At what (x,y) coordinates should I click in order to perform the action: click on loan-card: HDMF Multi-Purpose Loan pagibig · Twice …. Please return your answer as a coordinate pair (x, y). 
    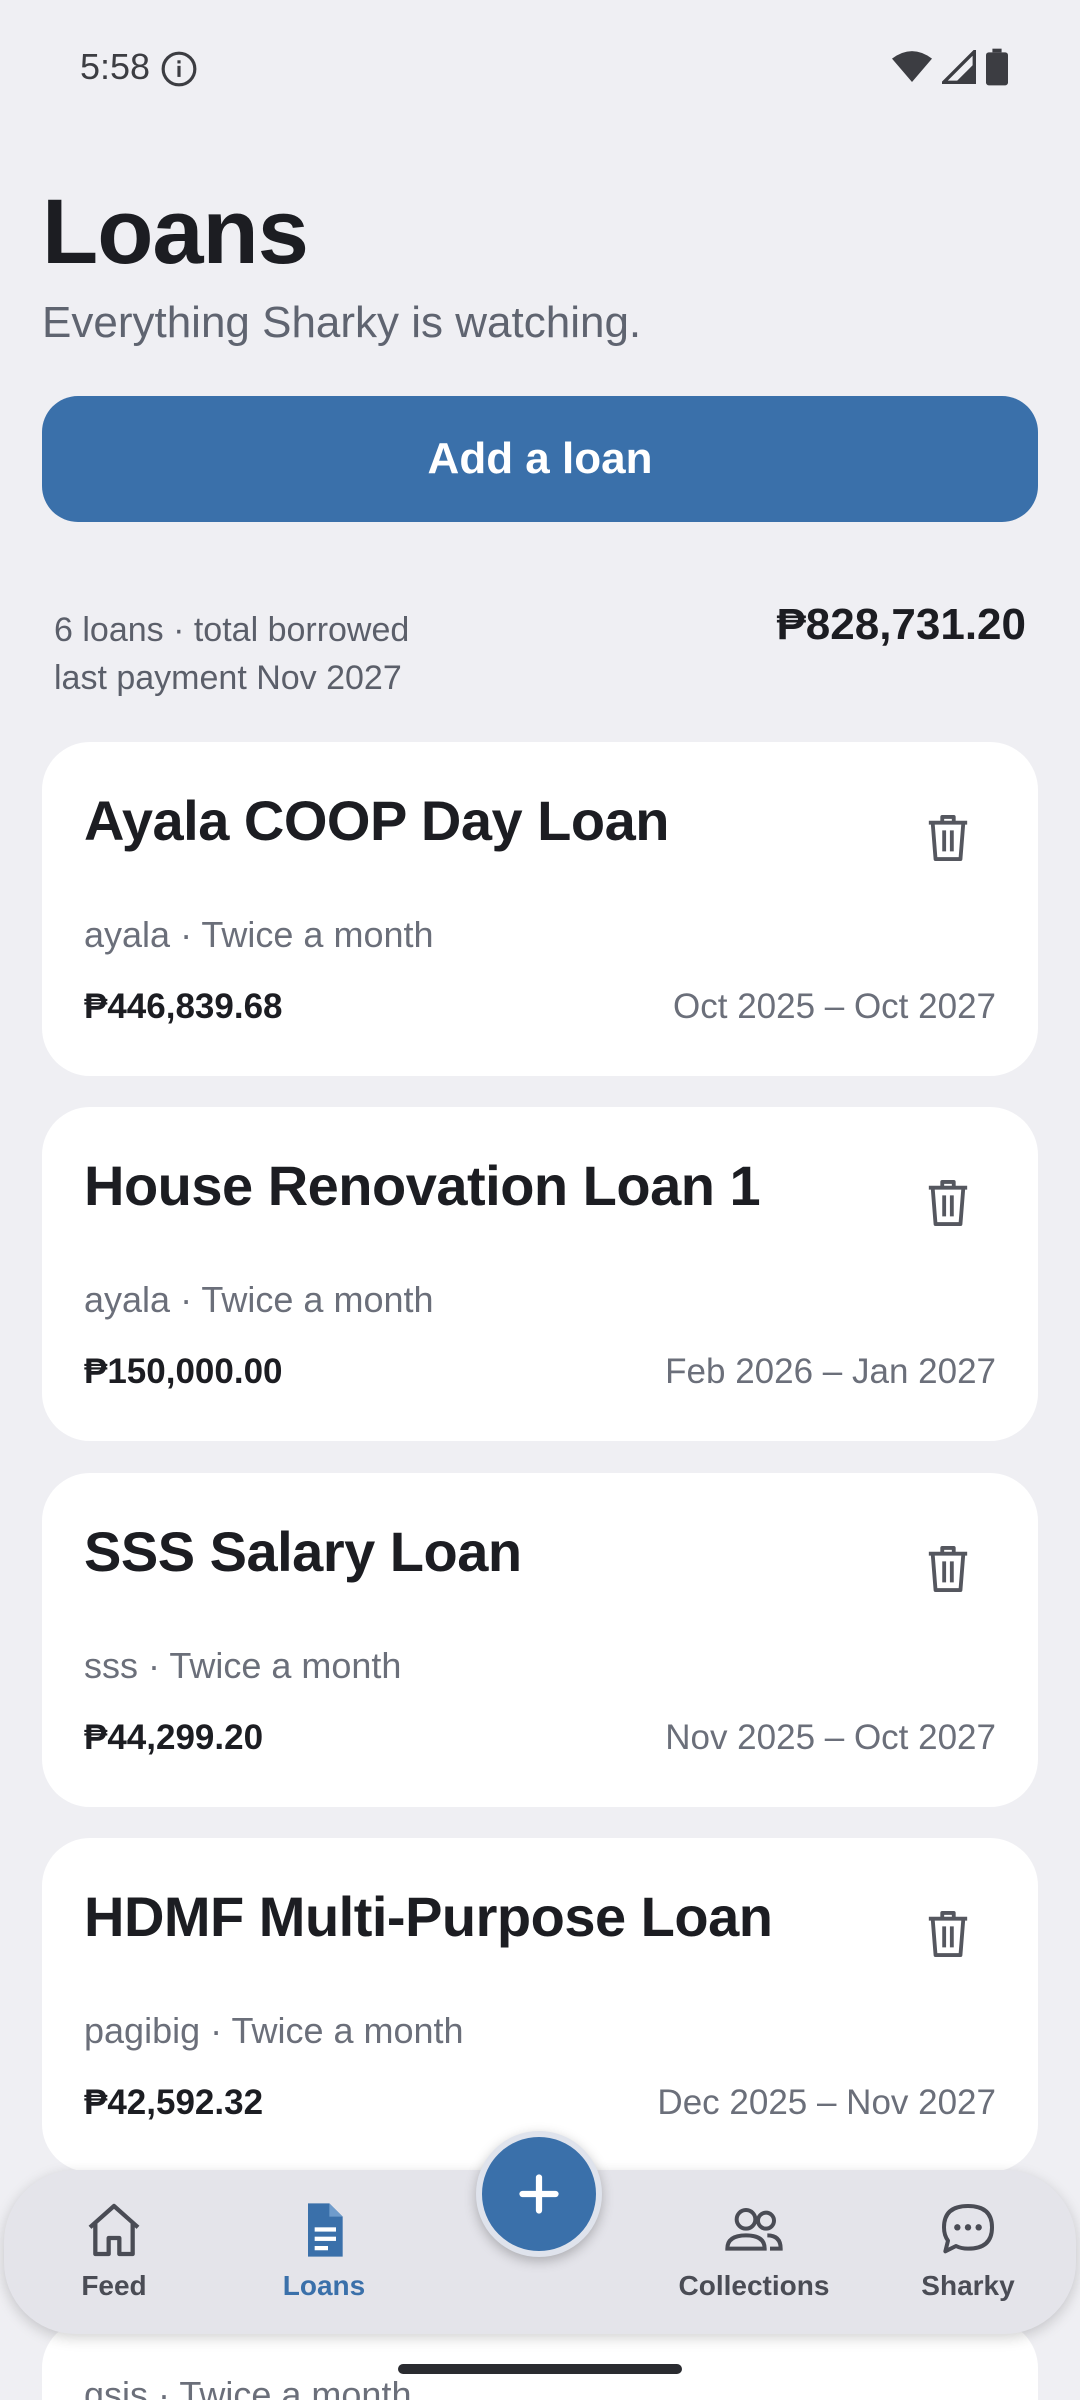
    Looking at the image, I should click on (540, 2005).